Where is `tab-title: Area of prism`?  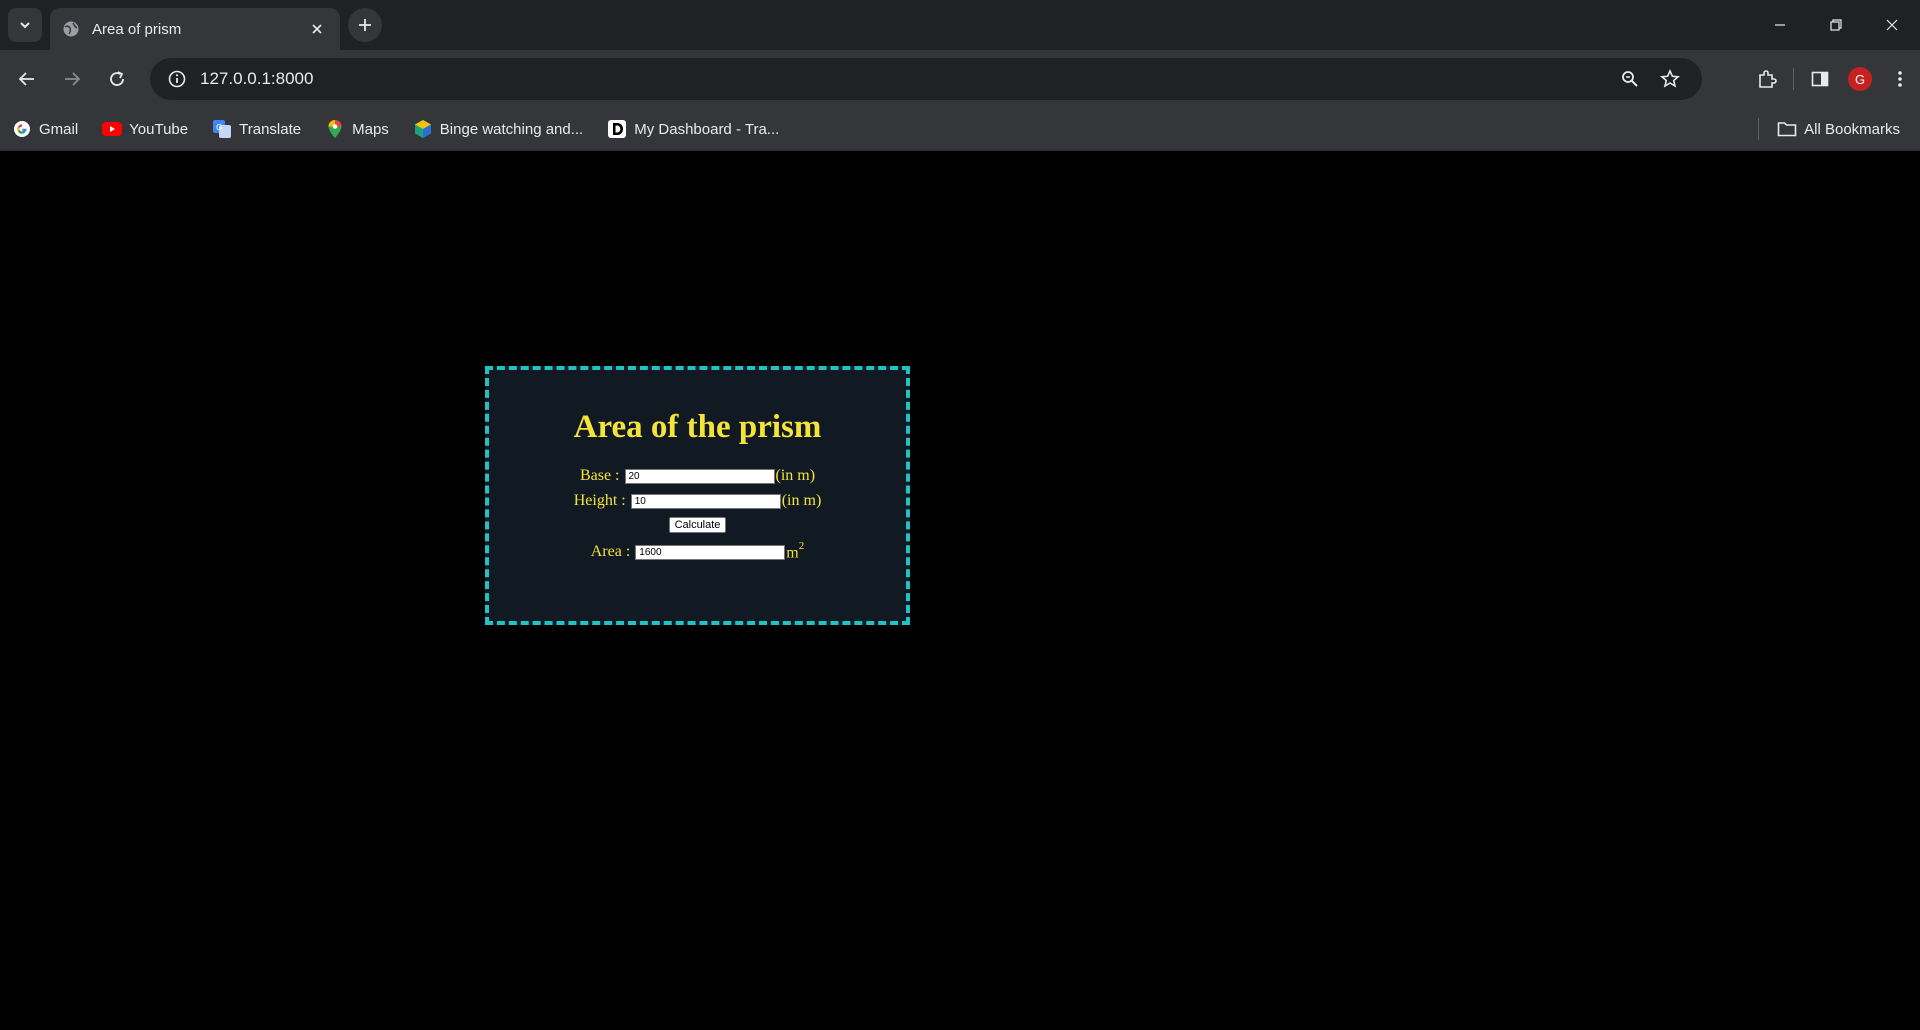 tab-title: Area of prism is located at coordinates (137, 29).